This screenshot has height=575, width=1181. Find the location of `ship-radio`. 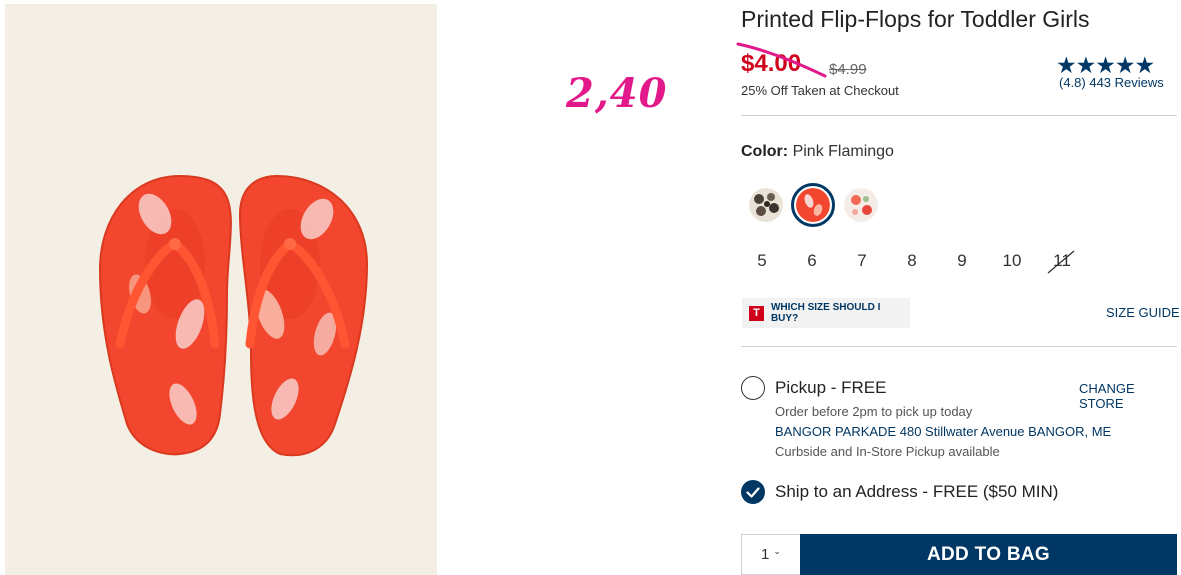

ship-radio is located at coordinates (753, 492).